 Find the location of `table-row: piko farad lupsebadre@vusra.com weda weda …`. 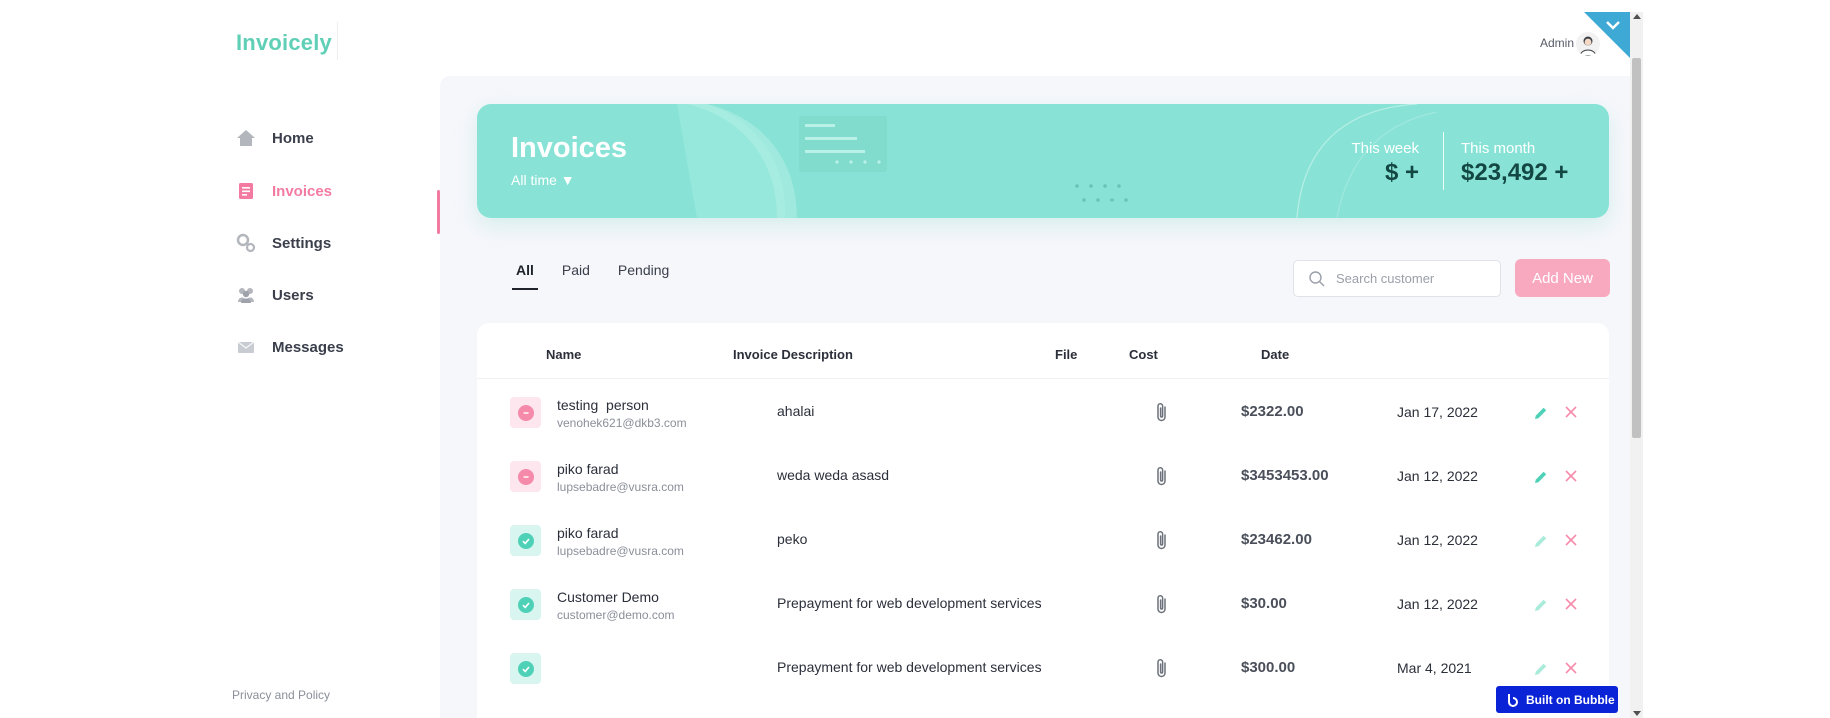

table-row: piko farad lupsebadre@vusra.com weda weda … is located at coordinates (1043, 475).